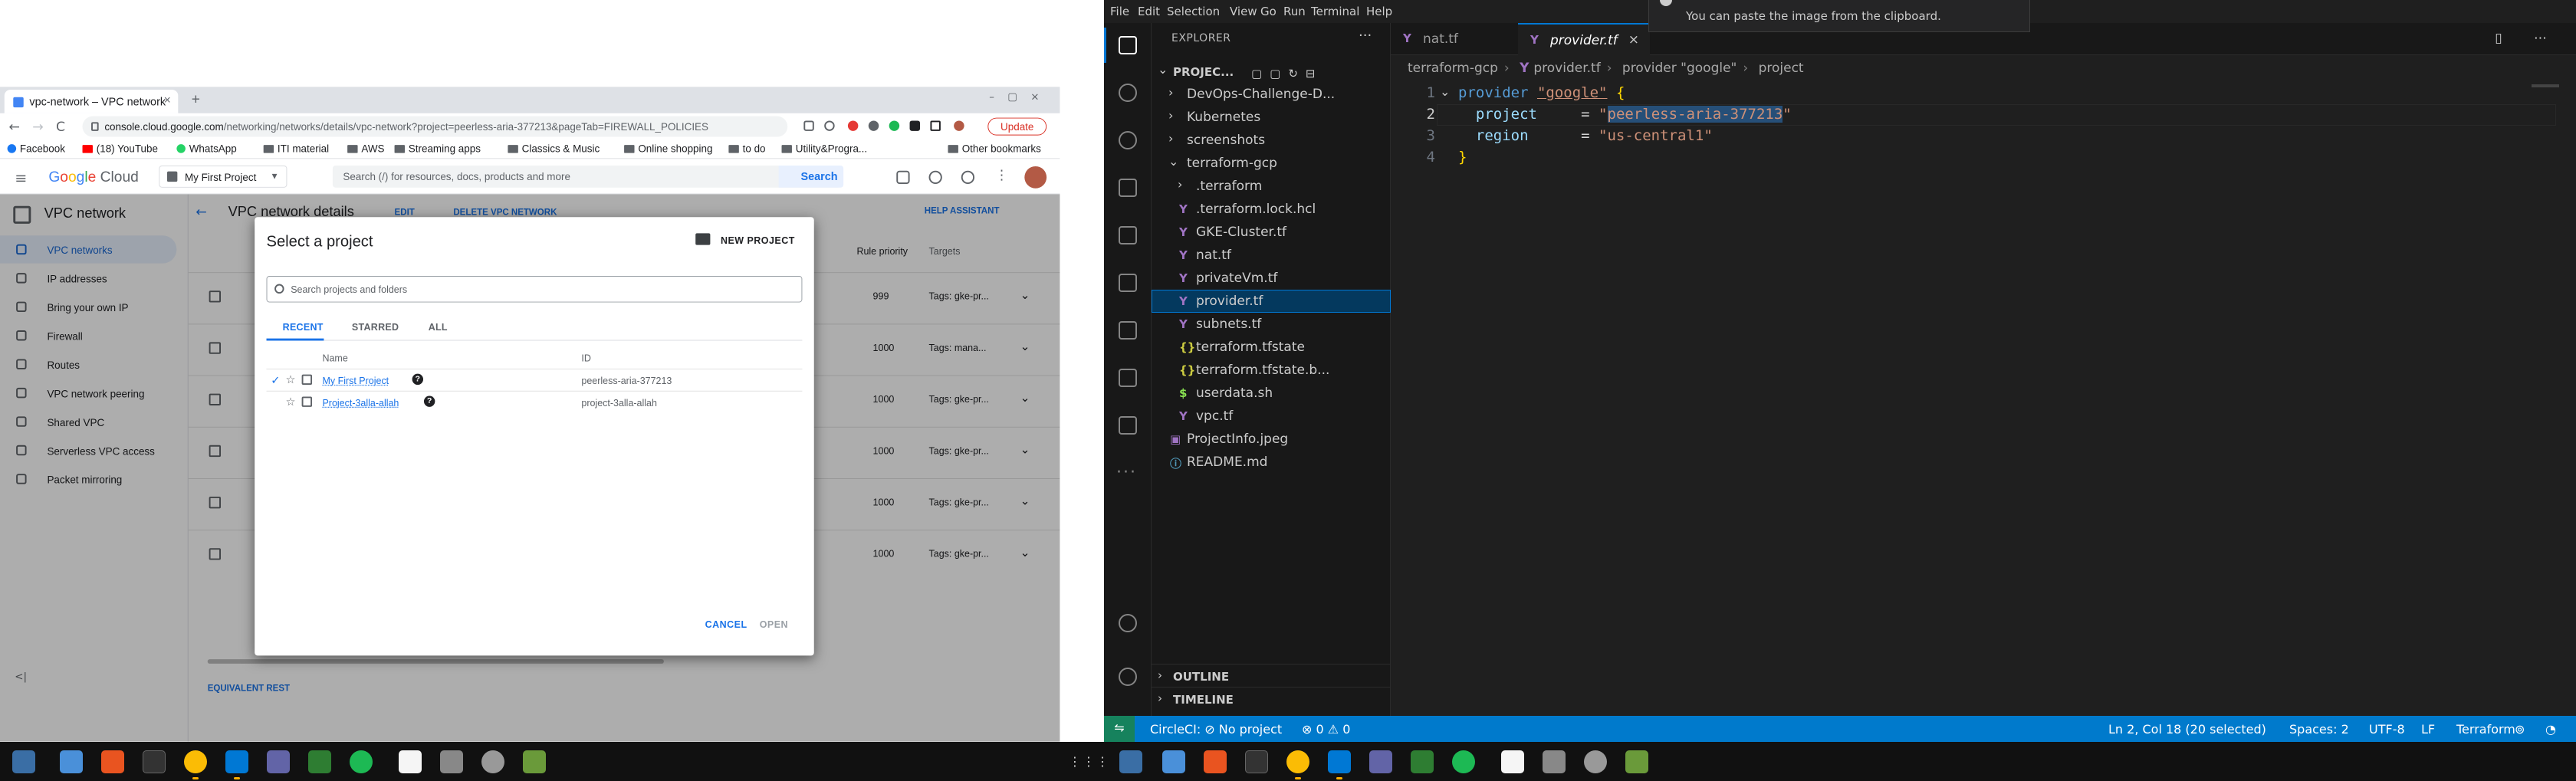 The width and height of the screenshot is (2576, 781). I want to click on software-icon, so click(113, 761).